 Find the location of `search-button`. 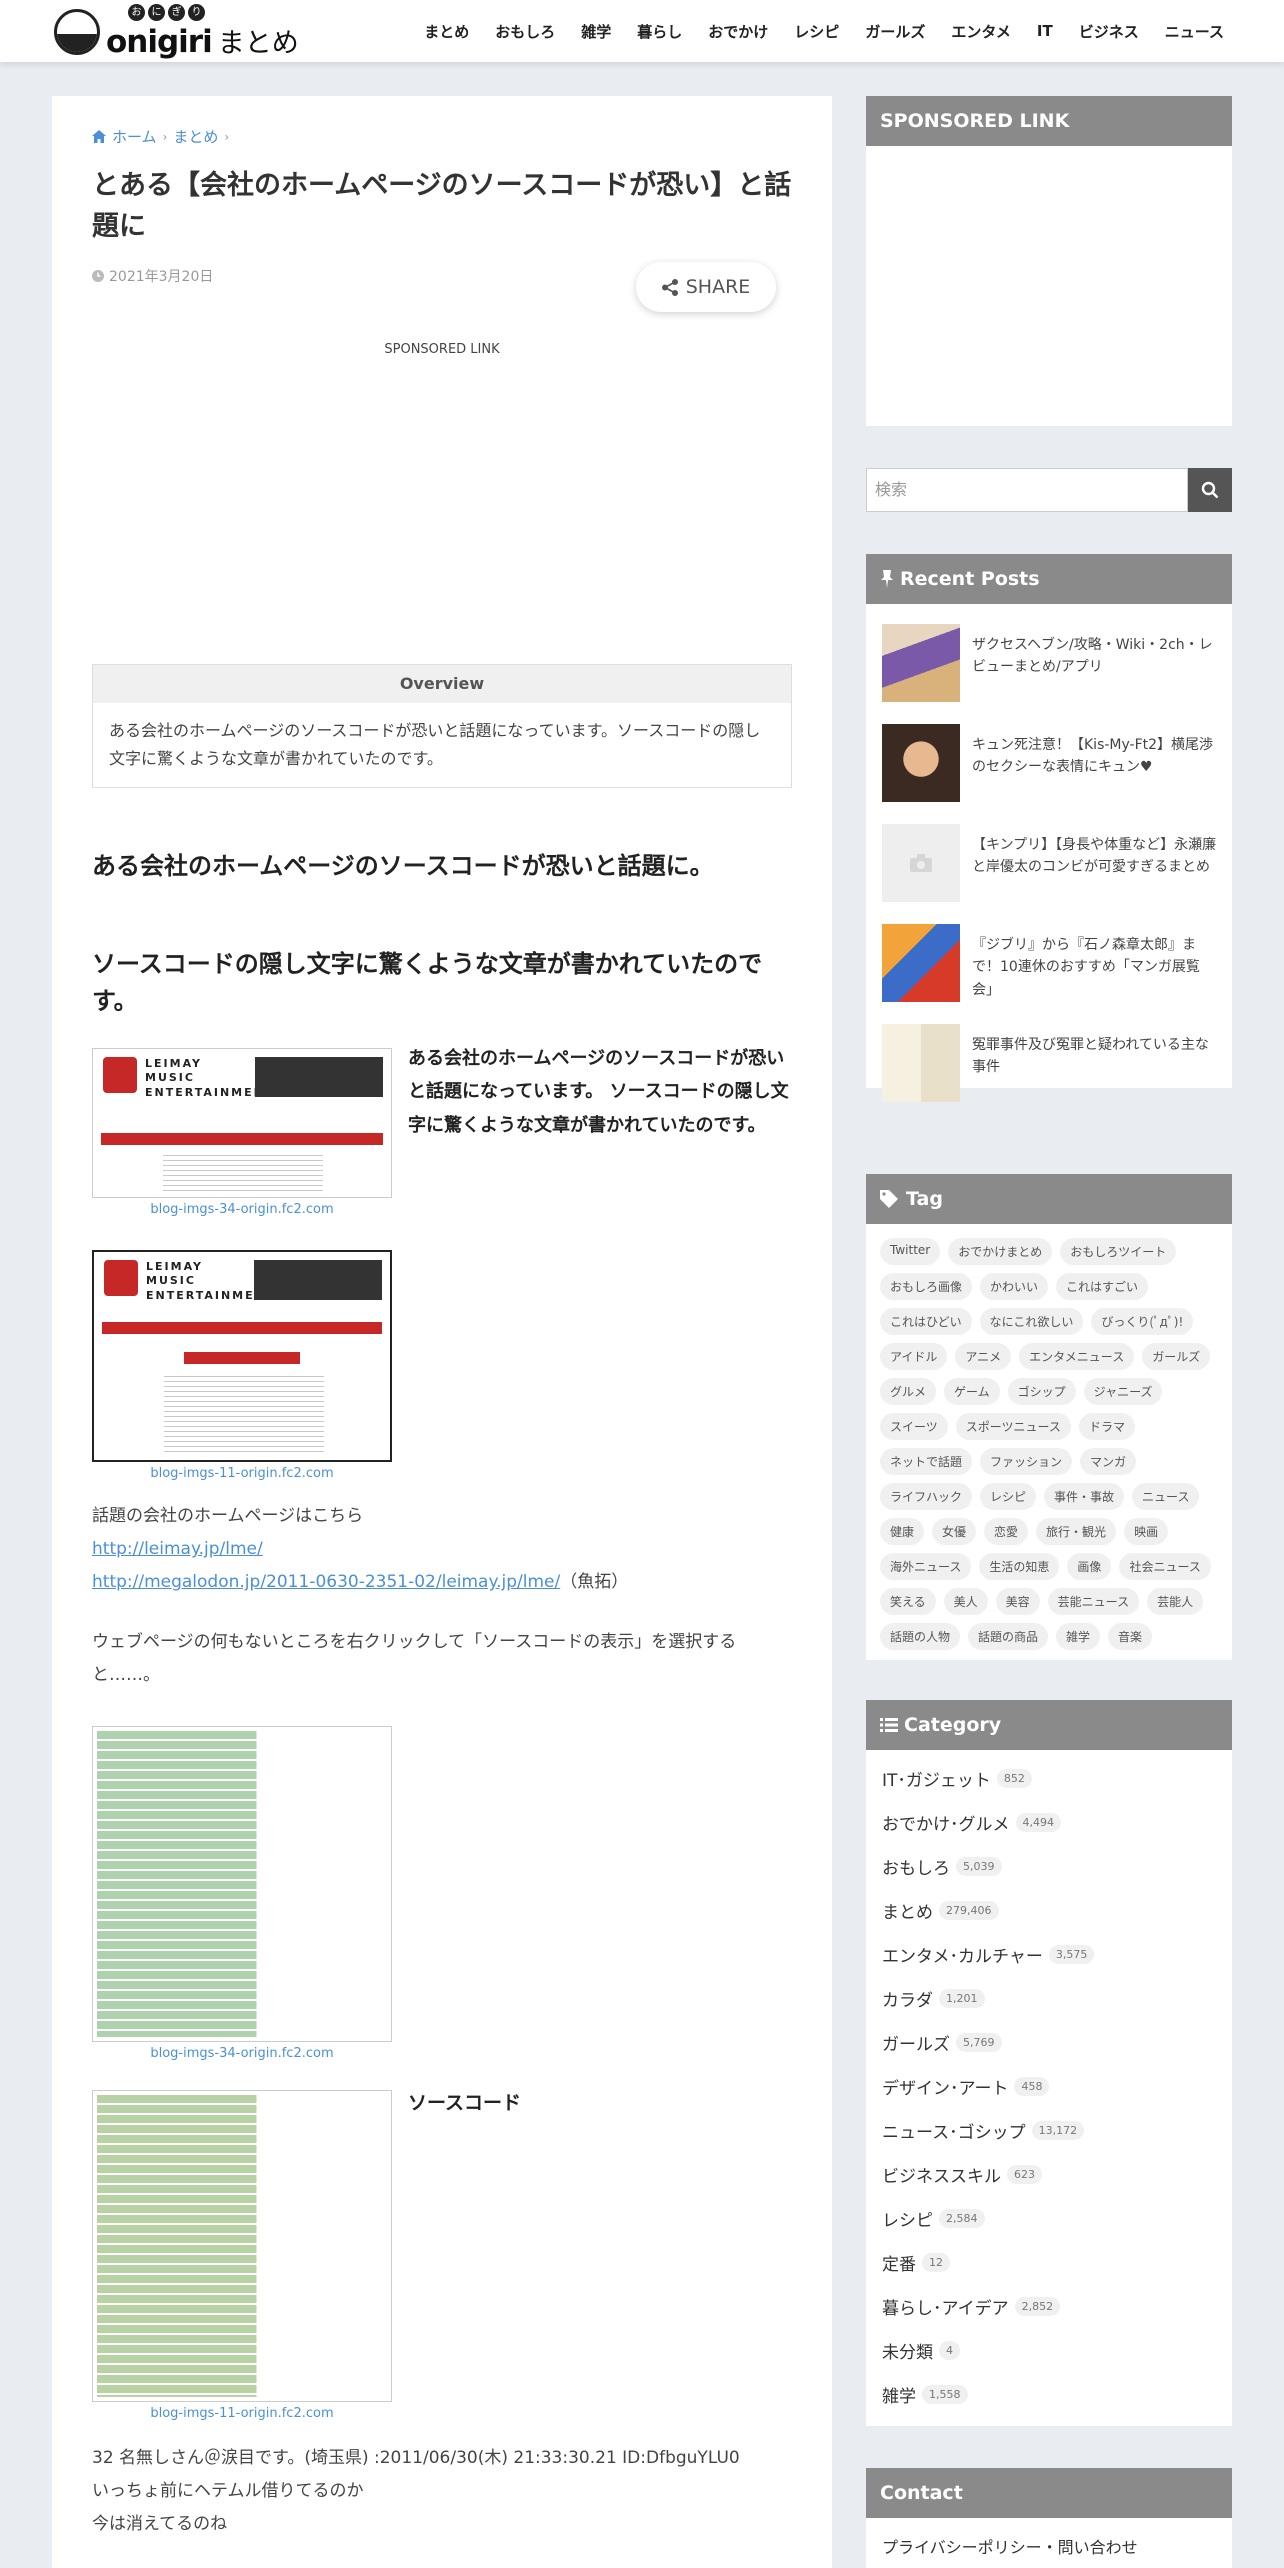

search-button is located at coordinates (1210, 490).